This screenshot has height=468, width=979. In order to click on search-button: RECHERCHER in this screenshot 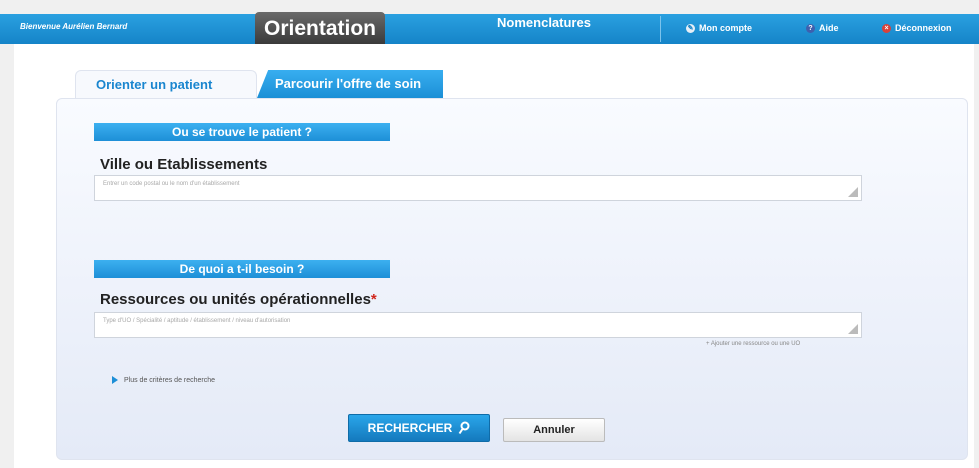, I will do `click(419, 428)`.